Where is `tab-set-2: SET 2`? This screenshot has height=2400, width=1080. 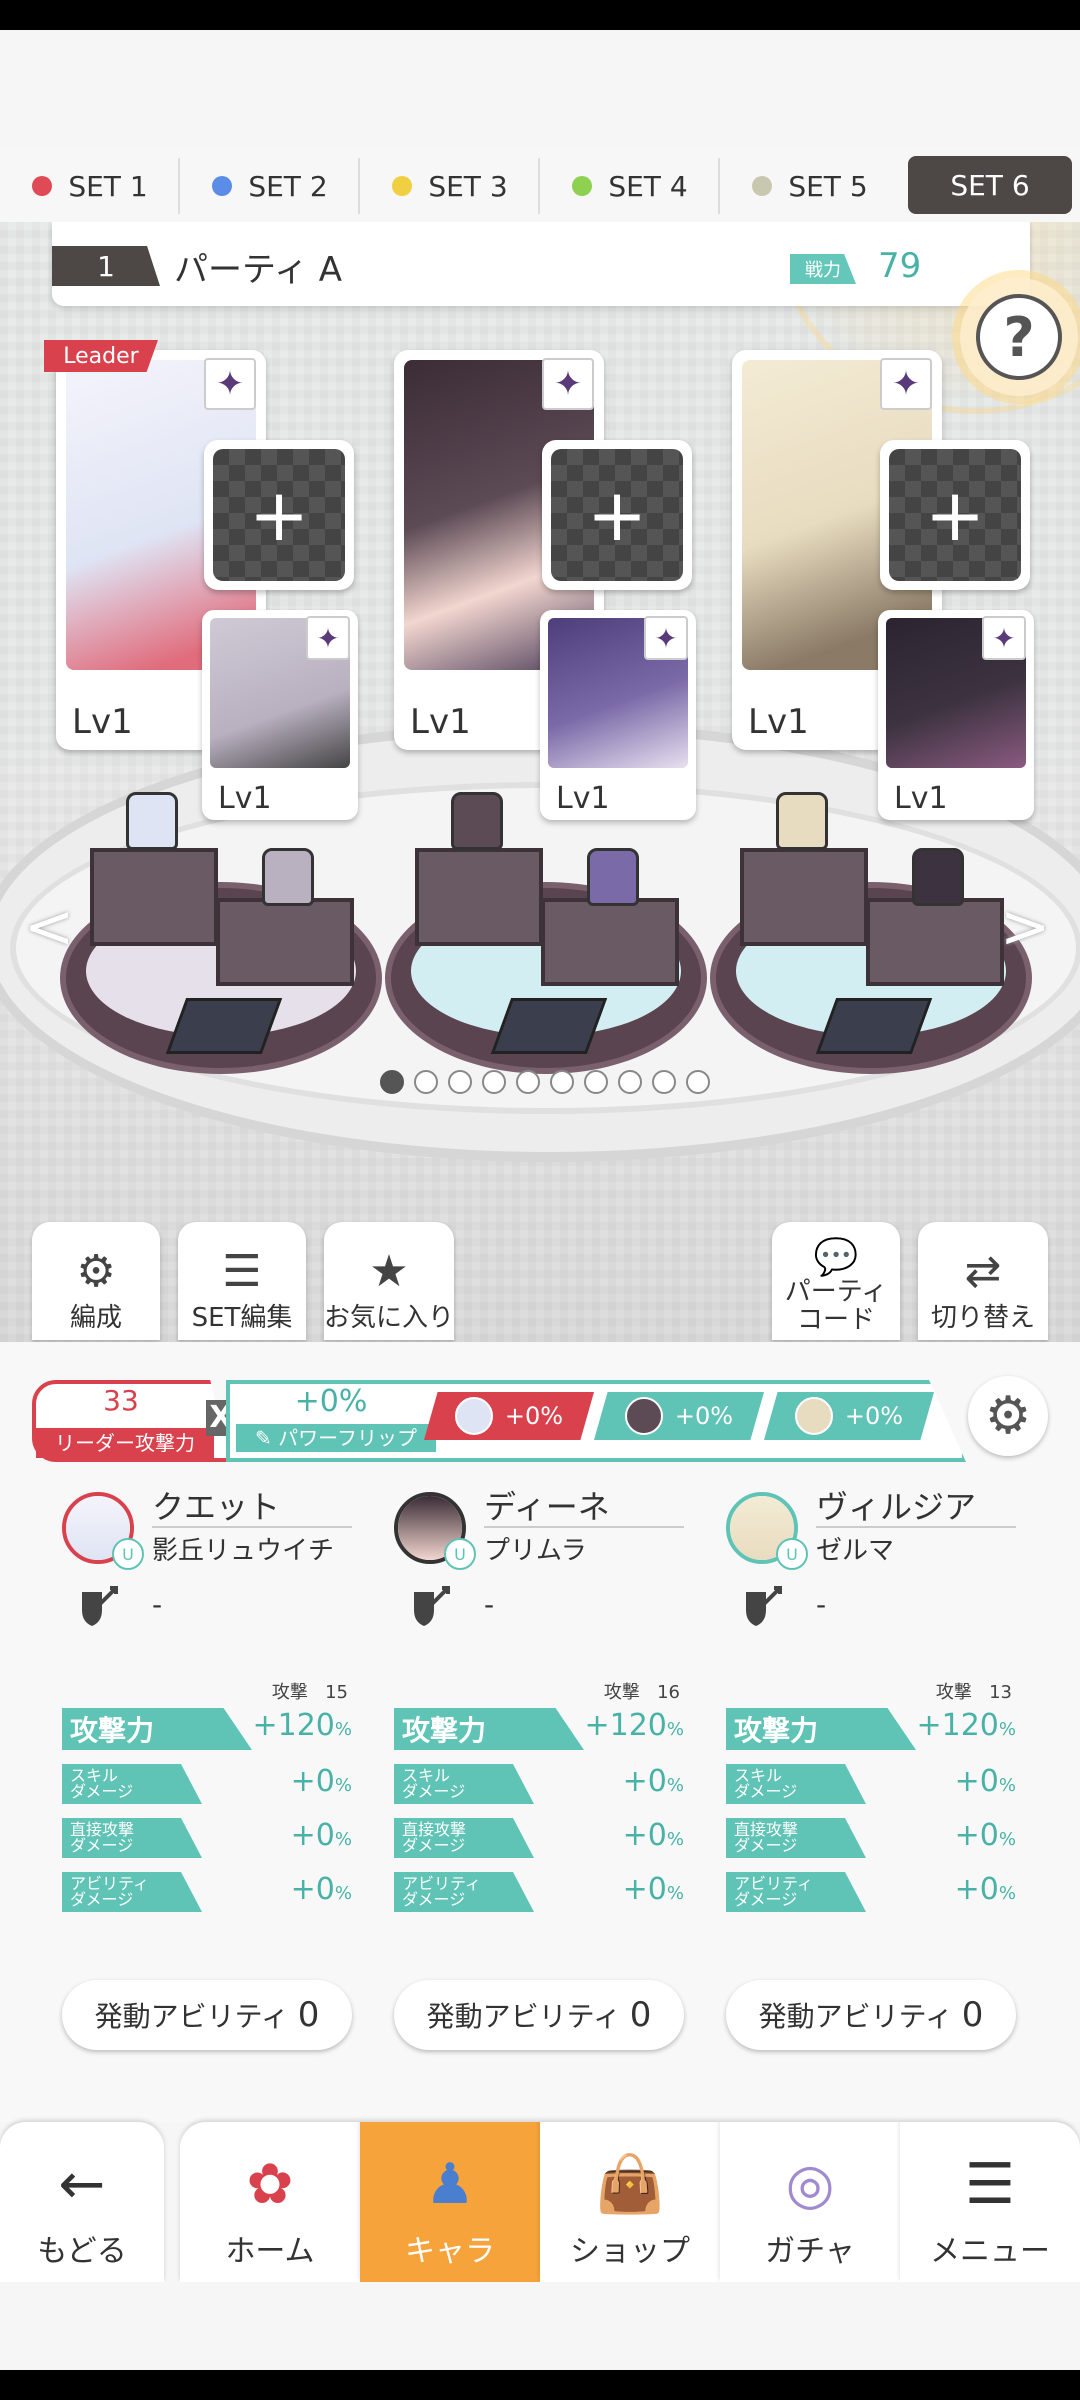 tab-set-2: SET 2 is located at coordinates (270, 186).